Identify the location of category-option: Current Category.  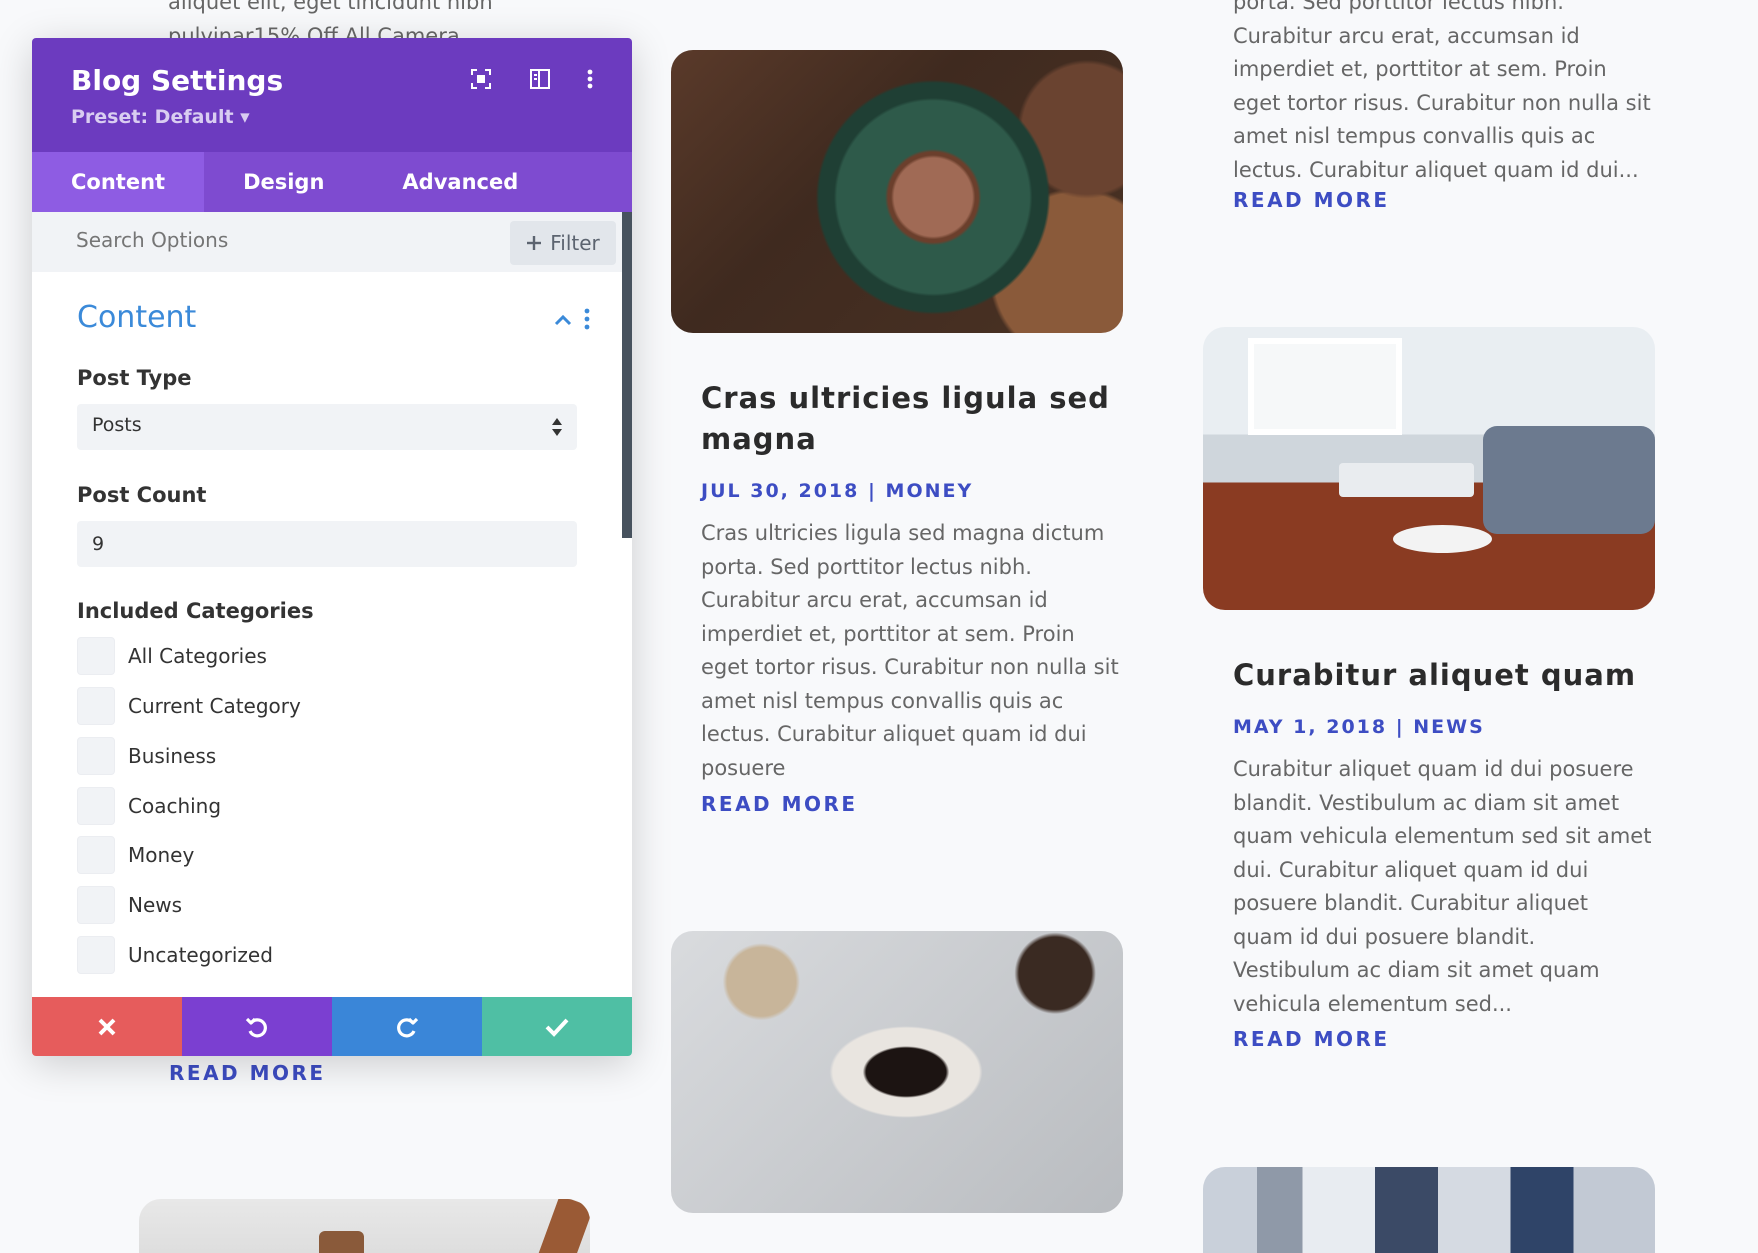
(189, 706).